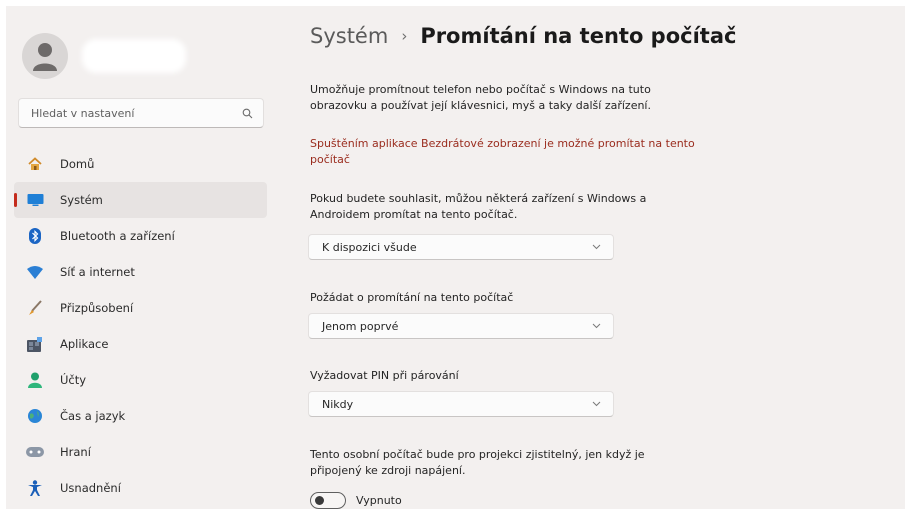 The width and height of the screenshot is (911, 515). Describe the element at coordinates (330, 159) in the screenshot. I see `warning-line: počítač` at that location.